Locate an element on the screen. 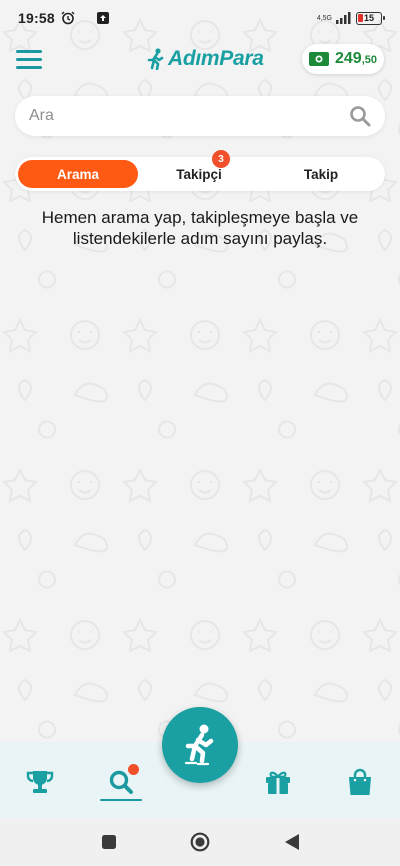  recent-apps-button is located at coordinates (109, 842).